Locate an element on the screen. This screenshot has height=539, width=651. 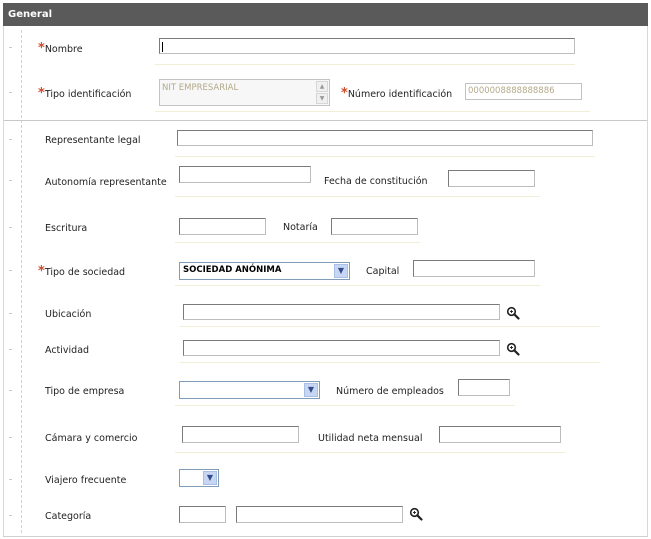
actividad-input is located at coordinates (341, 348).